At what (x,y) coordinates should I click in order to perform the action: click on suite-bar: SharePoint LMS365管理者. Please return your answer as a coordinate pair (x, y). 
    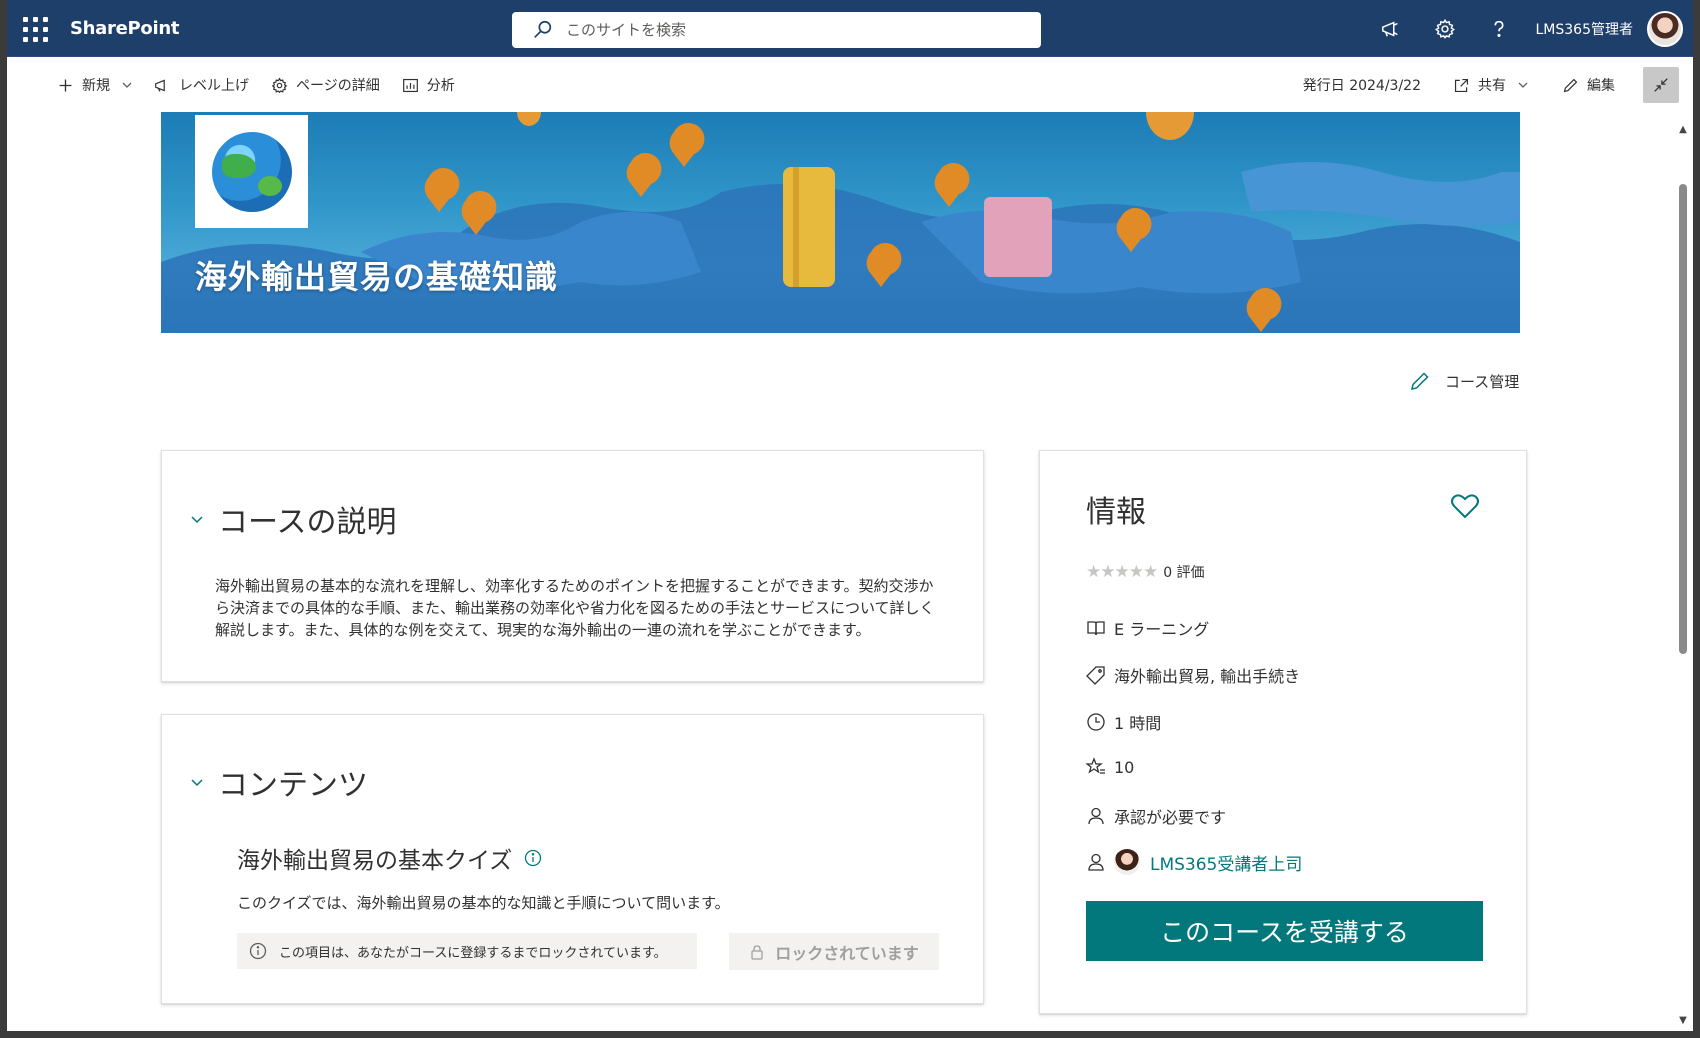
    Looking at the image, I should click on (850, 28).